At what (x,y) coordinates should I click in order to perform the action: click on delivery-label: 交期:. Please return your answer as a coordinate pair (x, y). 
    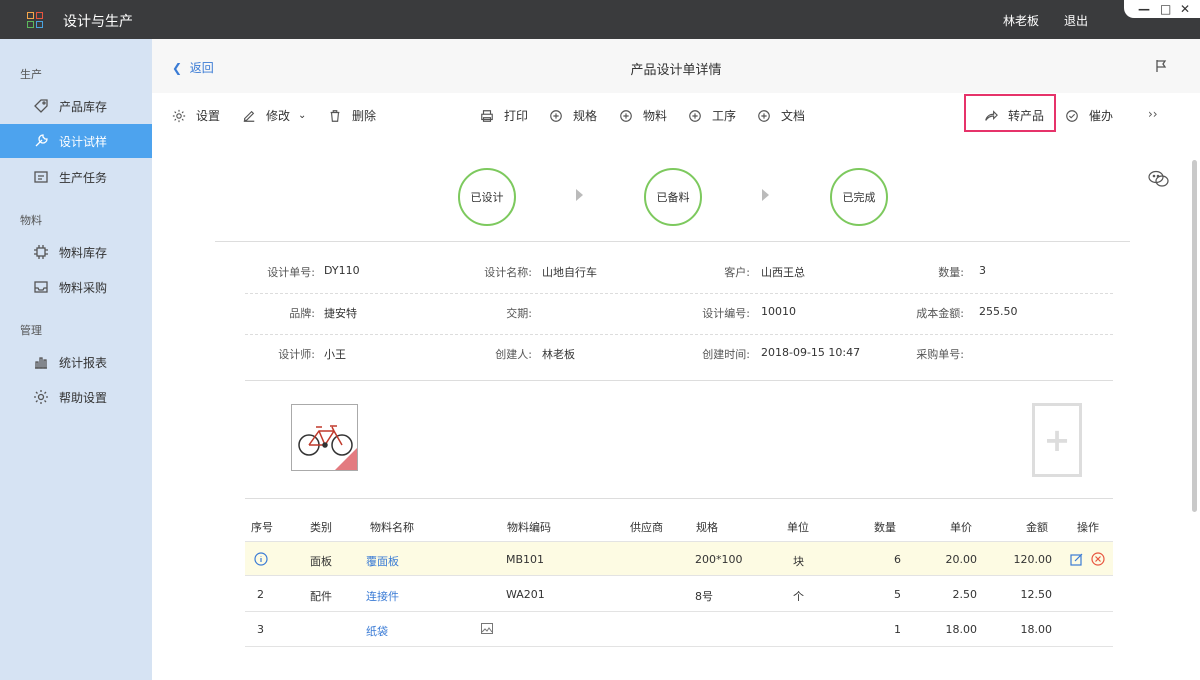
    Looking at the image, I should click on (519, 313).